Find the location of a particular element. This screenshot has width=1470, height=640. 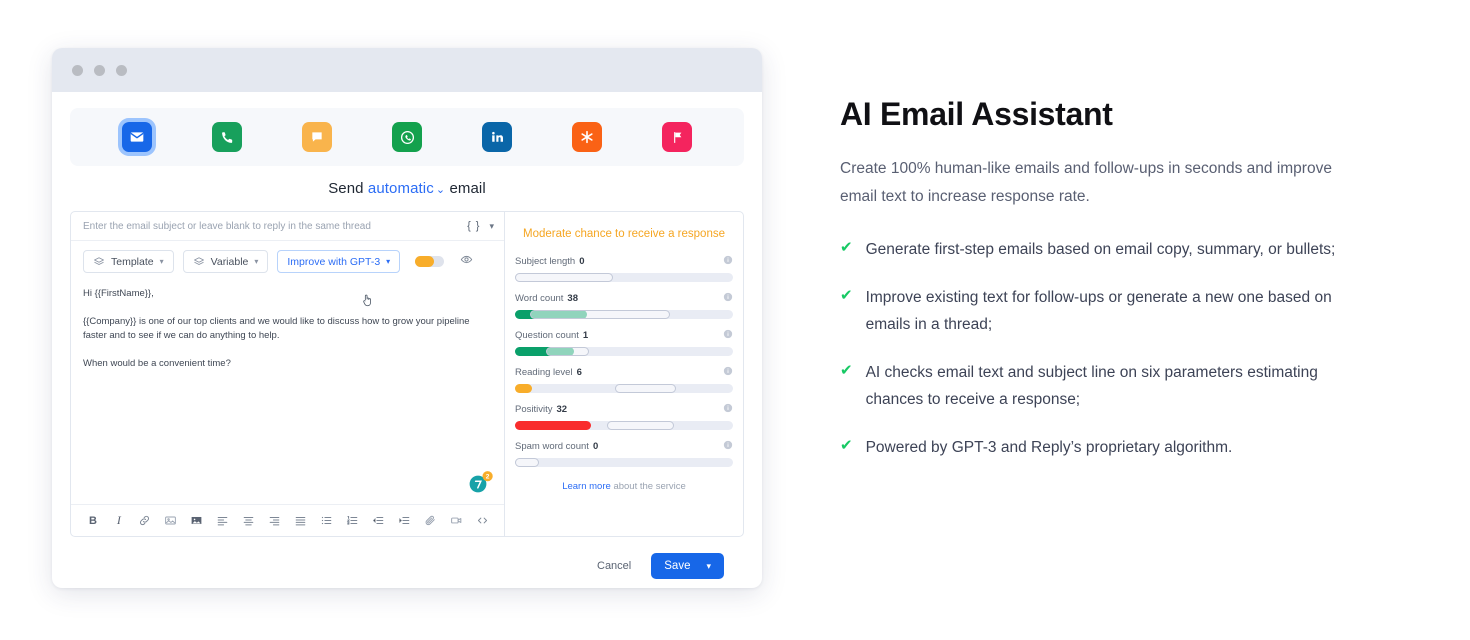

channel-whatsapp is located at coordinates (407, 137).